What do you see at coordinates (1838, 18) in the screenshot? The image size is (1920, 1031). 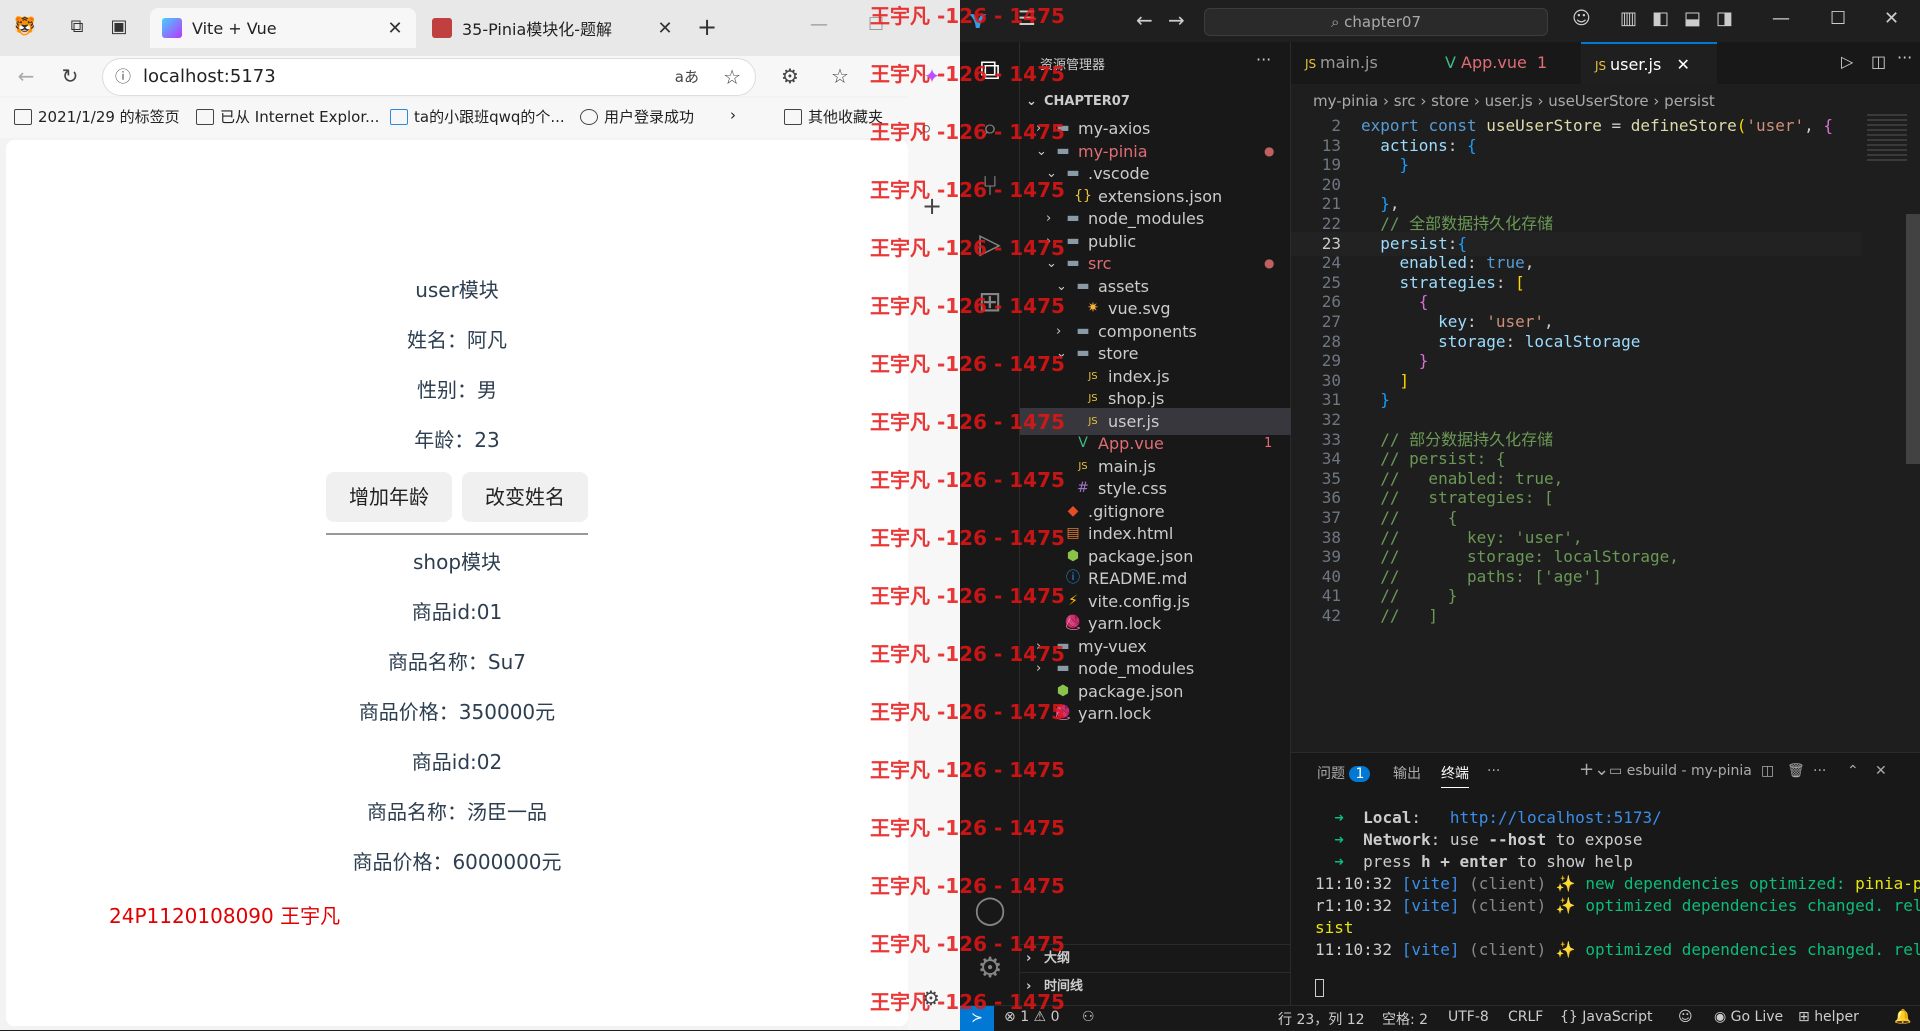 I see `maximize-icon: ☐` at bounding box center [1838, 18].